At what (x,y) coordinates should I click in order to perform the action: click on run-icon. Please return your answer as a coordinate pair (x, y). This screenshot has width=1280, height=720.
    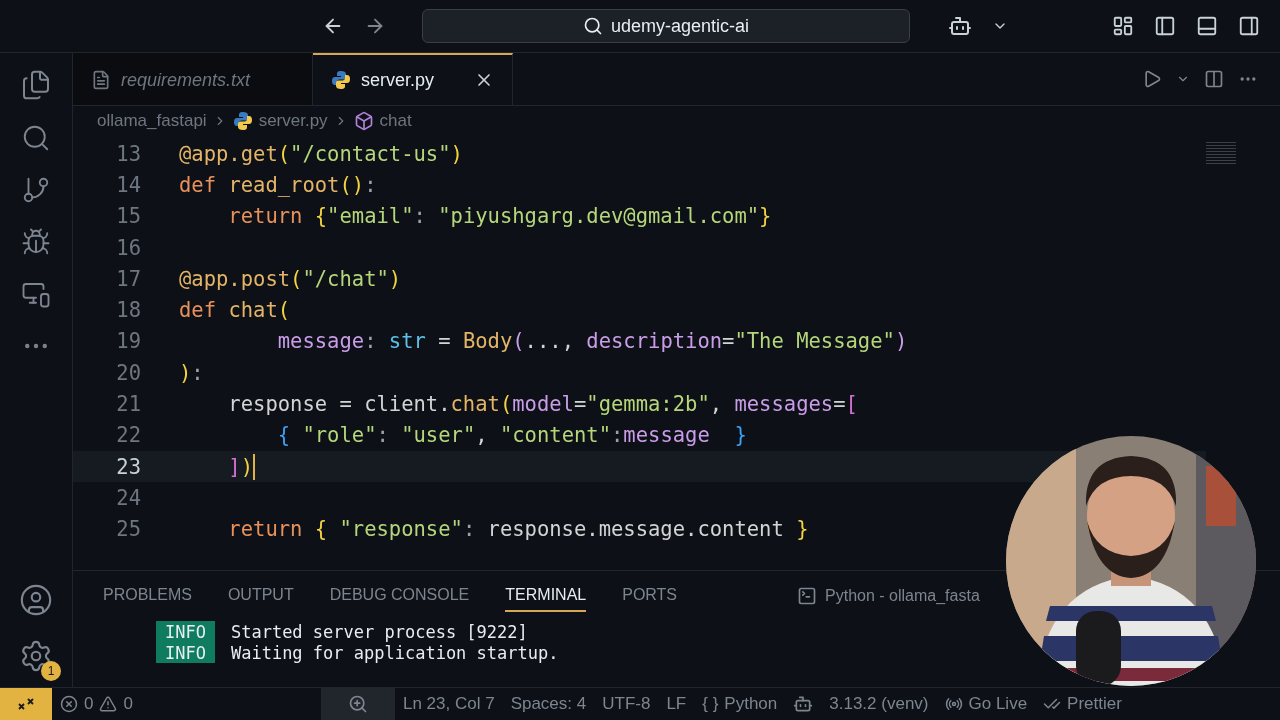
    Looking at the image, I should click on (1152, 79).